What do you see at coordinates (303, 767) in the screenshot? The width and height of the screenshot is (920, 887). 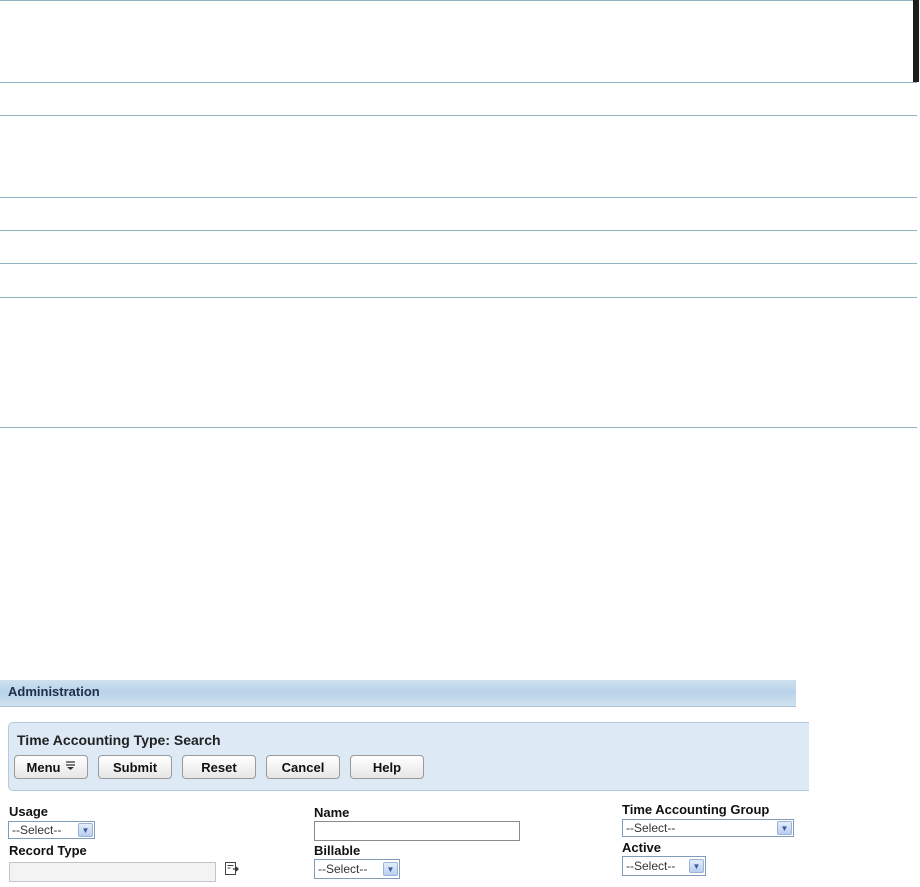 I see `cancel-button: Cancel` at bounding box center [303, 767].